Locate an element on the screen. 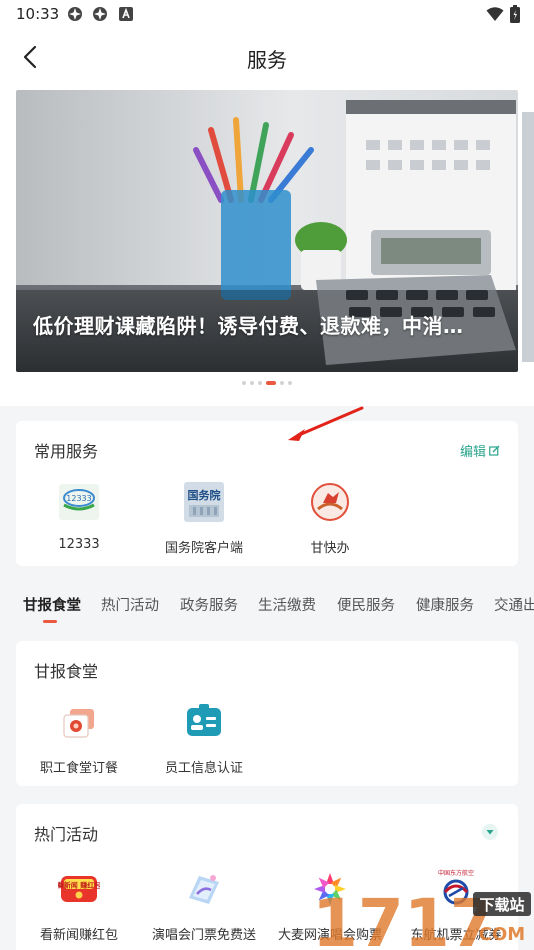 The image size is (534, 950). edit-label: 编辑 is located at coordinates (472, 452).